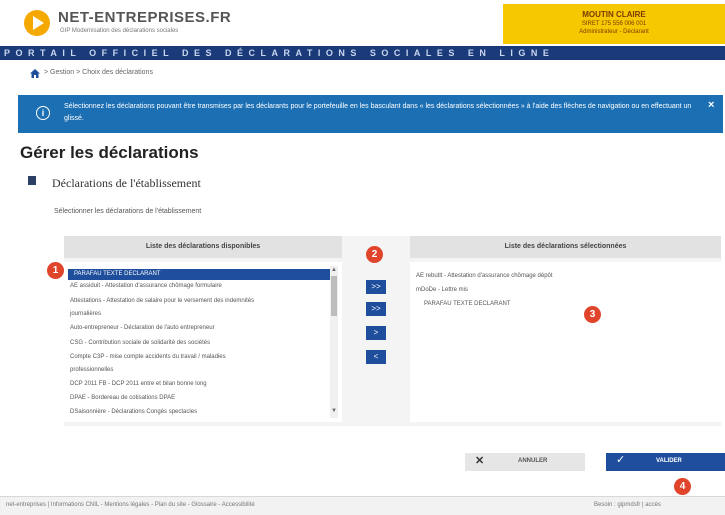 The image size is (725, 515). I want to click on scroll-down-icon: ▼, so click(334, 411).